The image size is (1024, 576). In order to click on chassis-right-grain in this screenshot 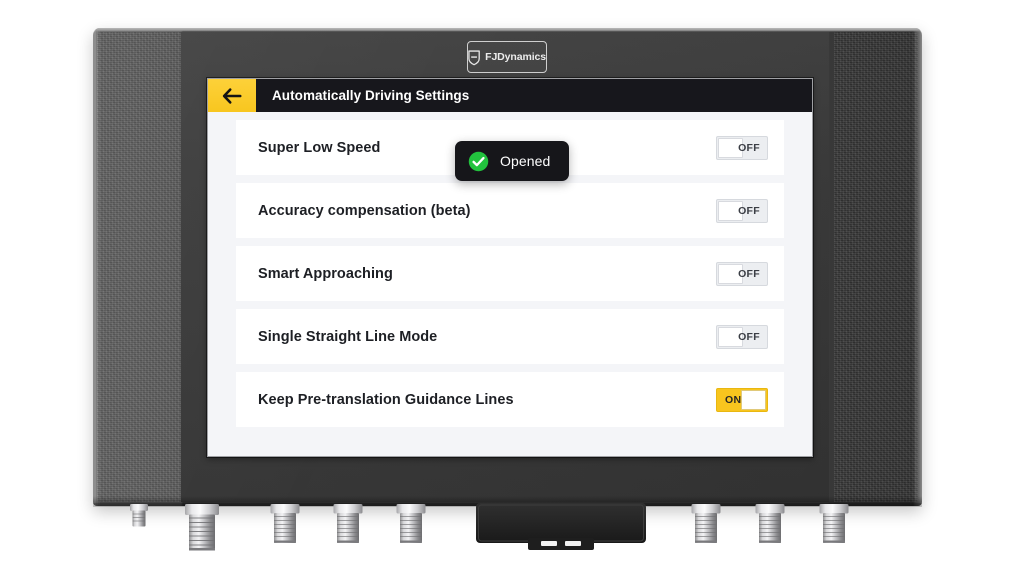, I will do `click(876, 267)`.